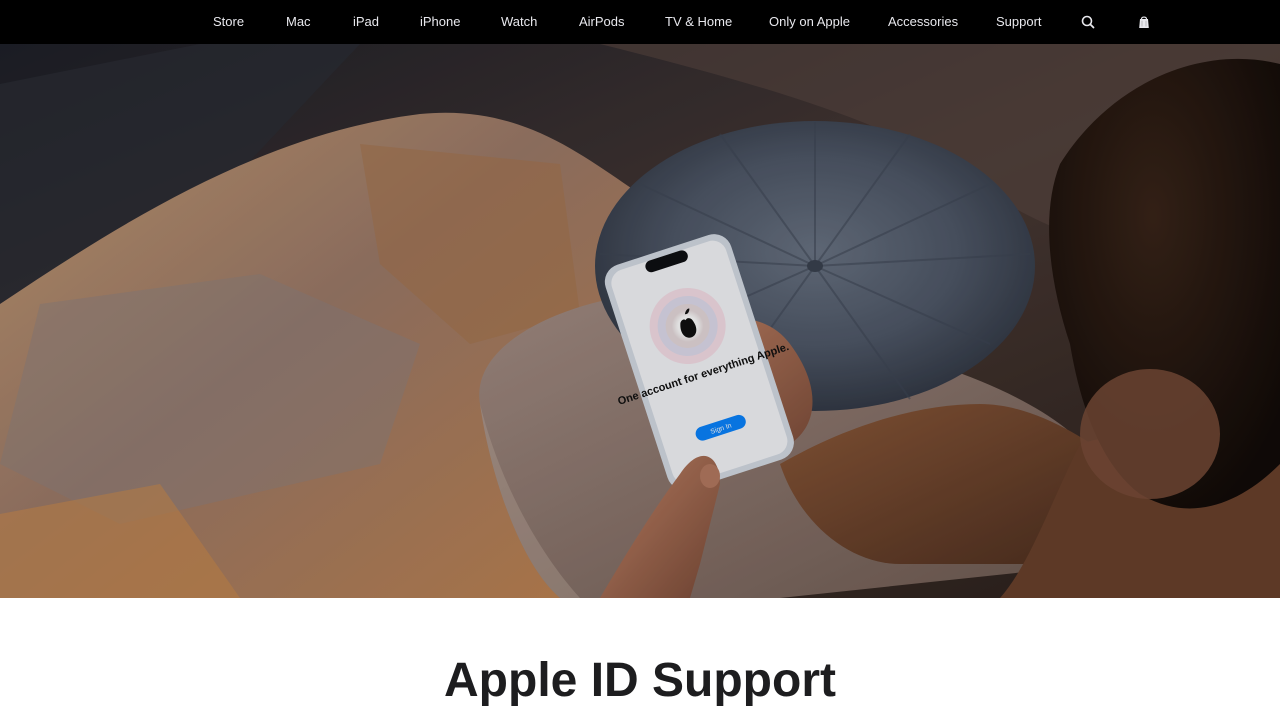  I want to click on nav-item-watch: Watch, so click(519, 22).